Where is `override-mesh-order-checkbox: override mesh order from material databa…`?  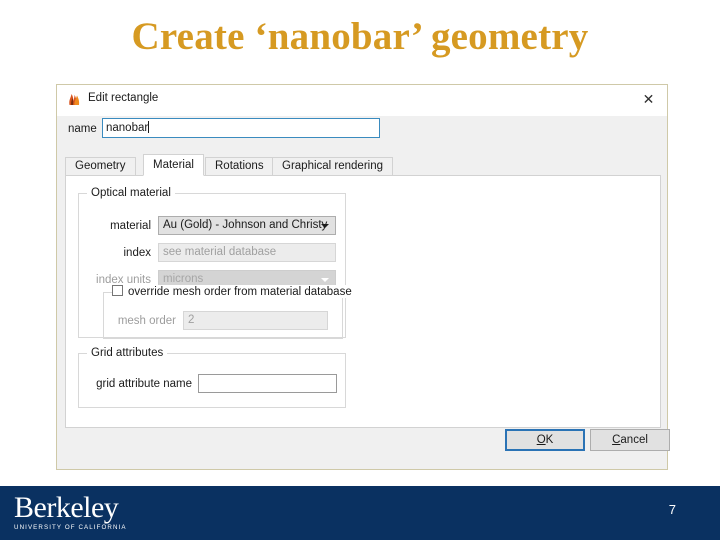
override-mesh-order-checkbox: override mesh order from material databa… is located at coordinates (234, 291).